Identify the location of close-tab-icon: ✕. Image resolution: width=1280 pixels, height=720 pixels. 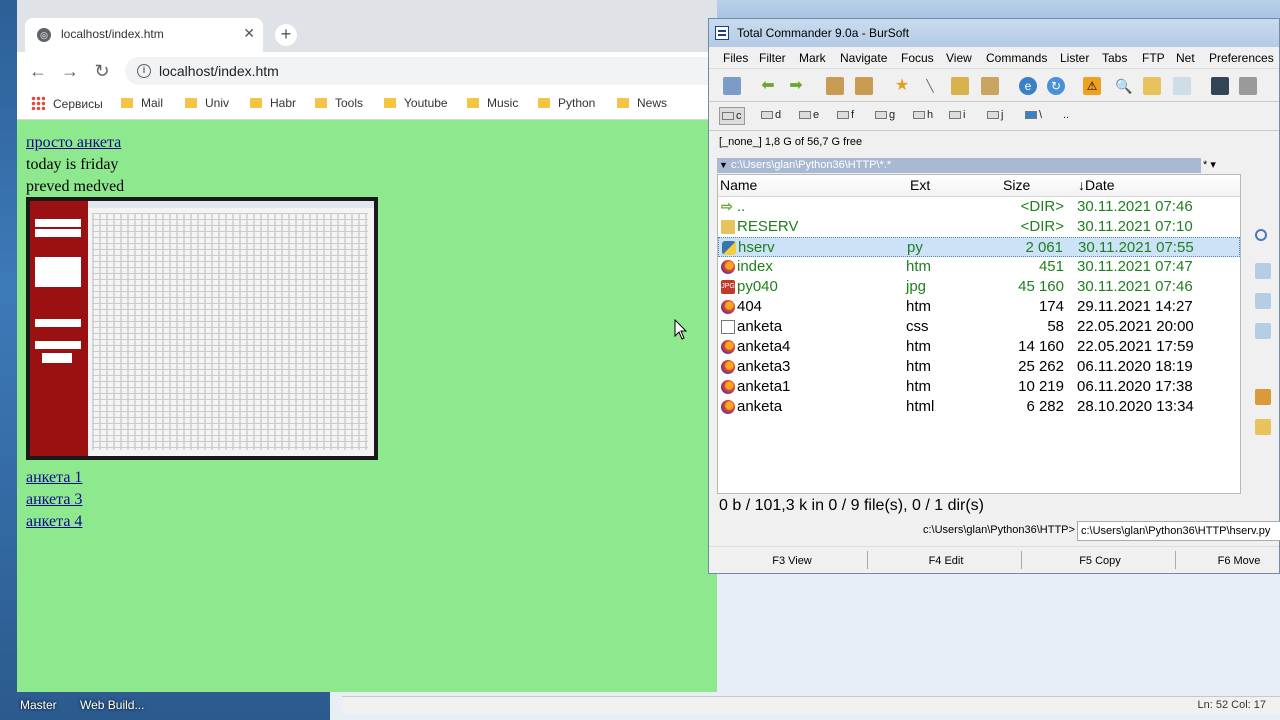
(249, 33).